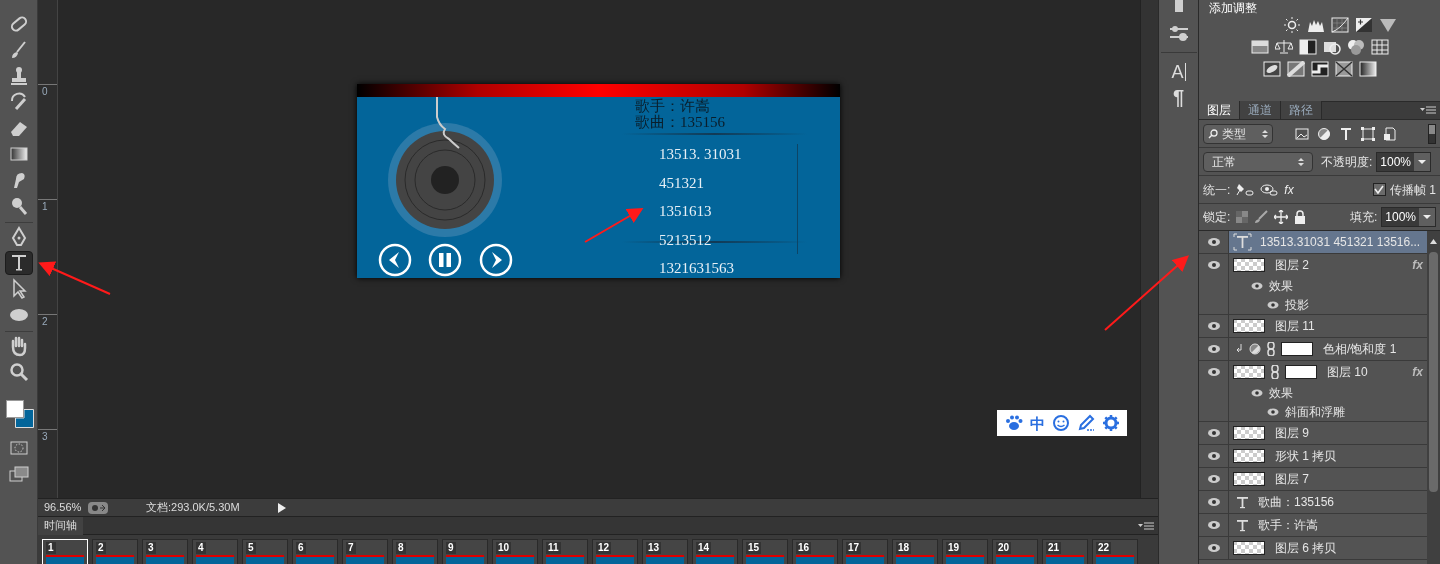 The height and width of the screenshot is (564, 1440). What do you see at coordinates (1331, 47) in the screenshot?
I see `photo-filter-icon` at bounding box center [1331, 47].